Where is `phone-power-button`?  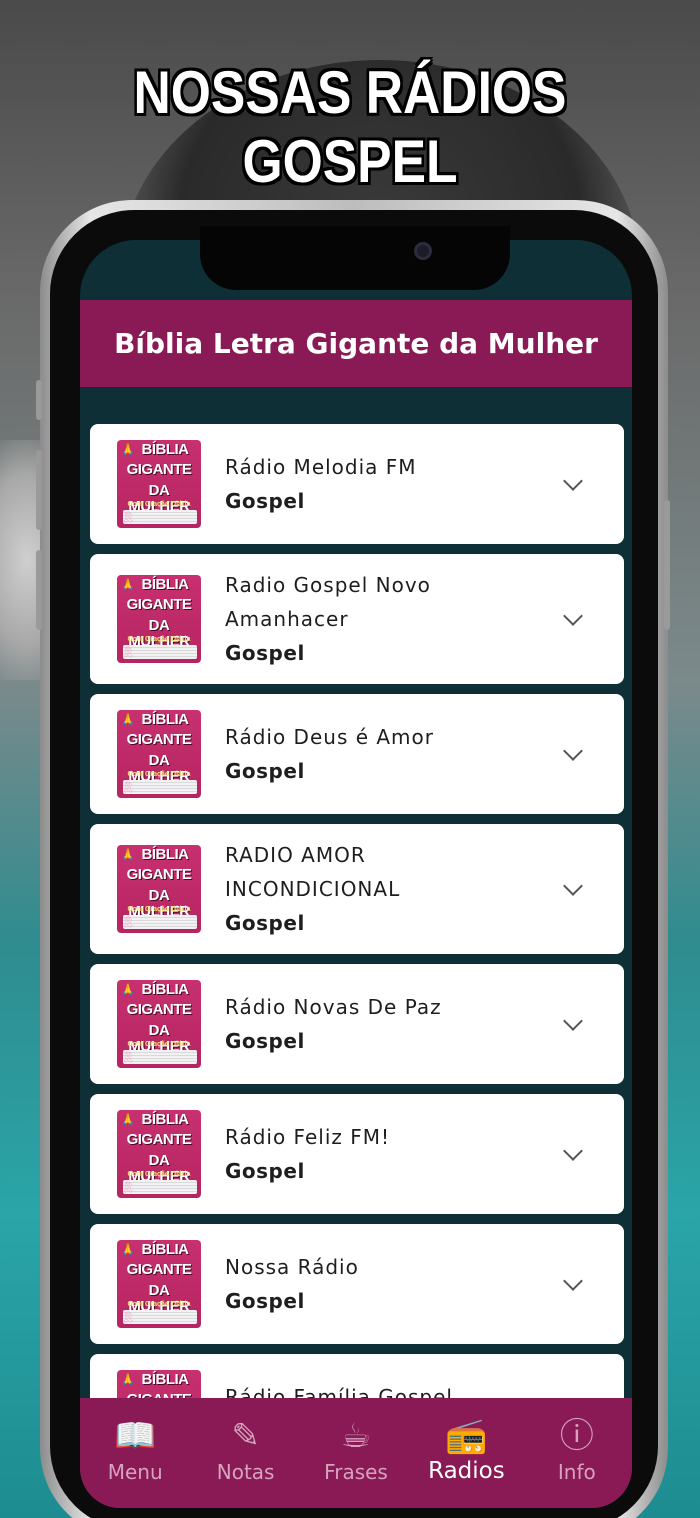
phone-power-button is located at coordinates (667, 565).